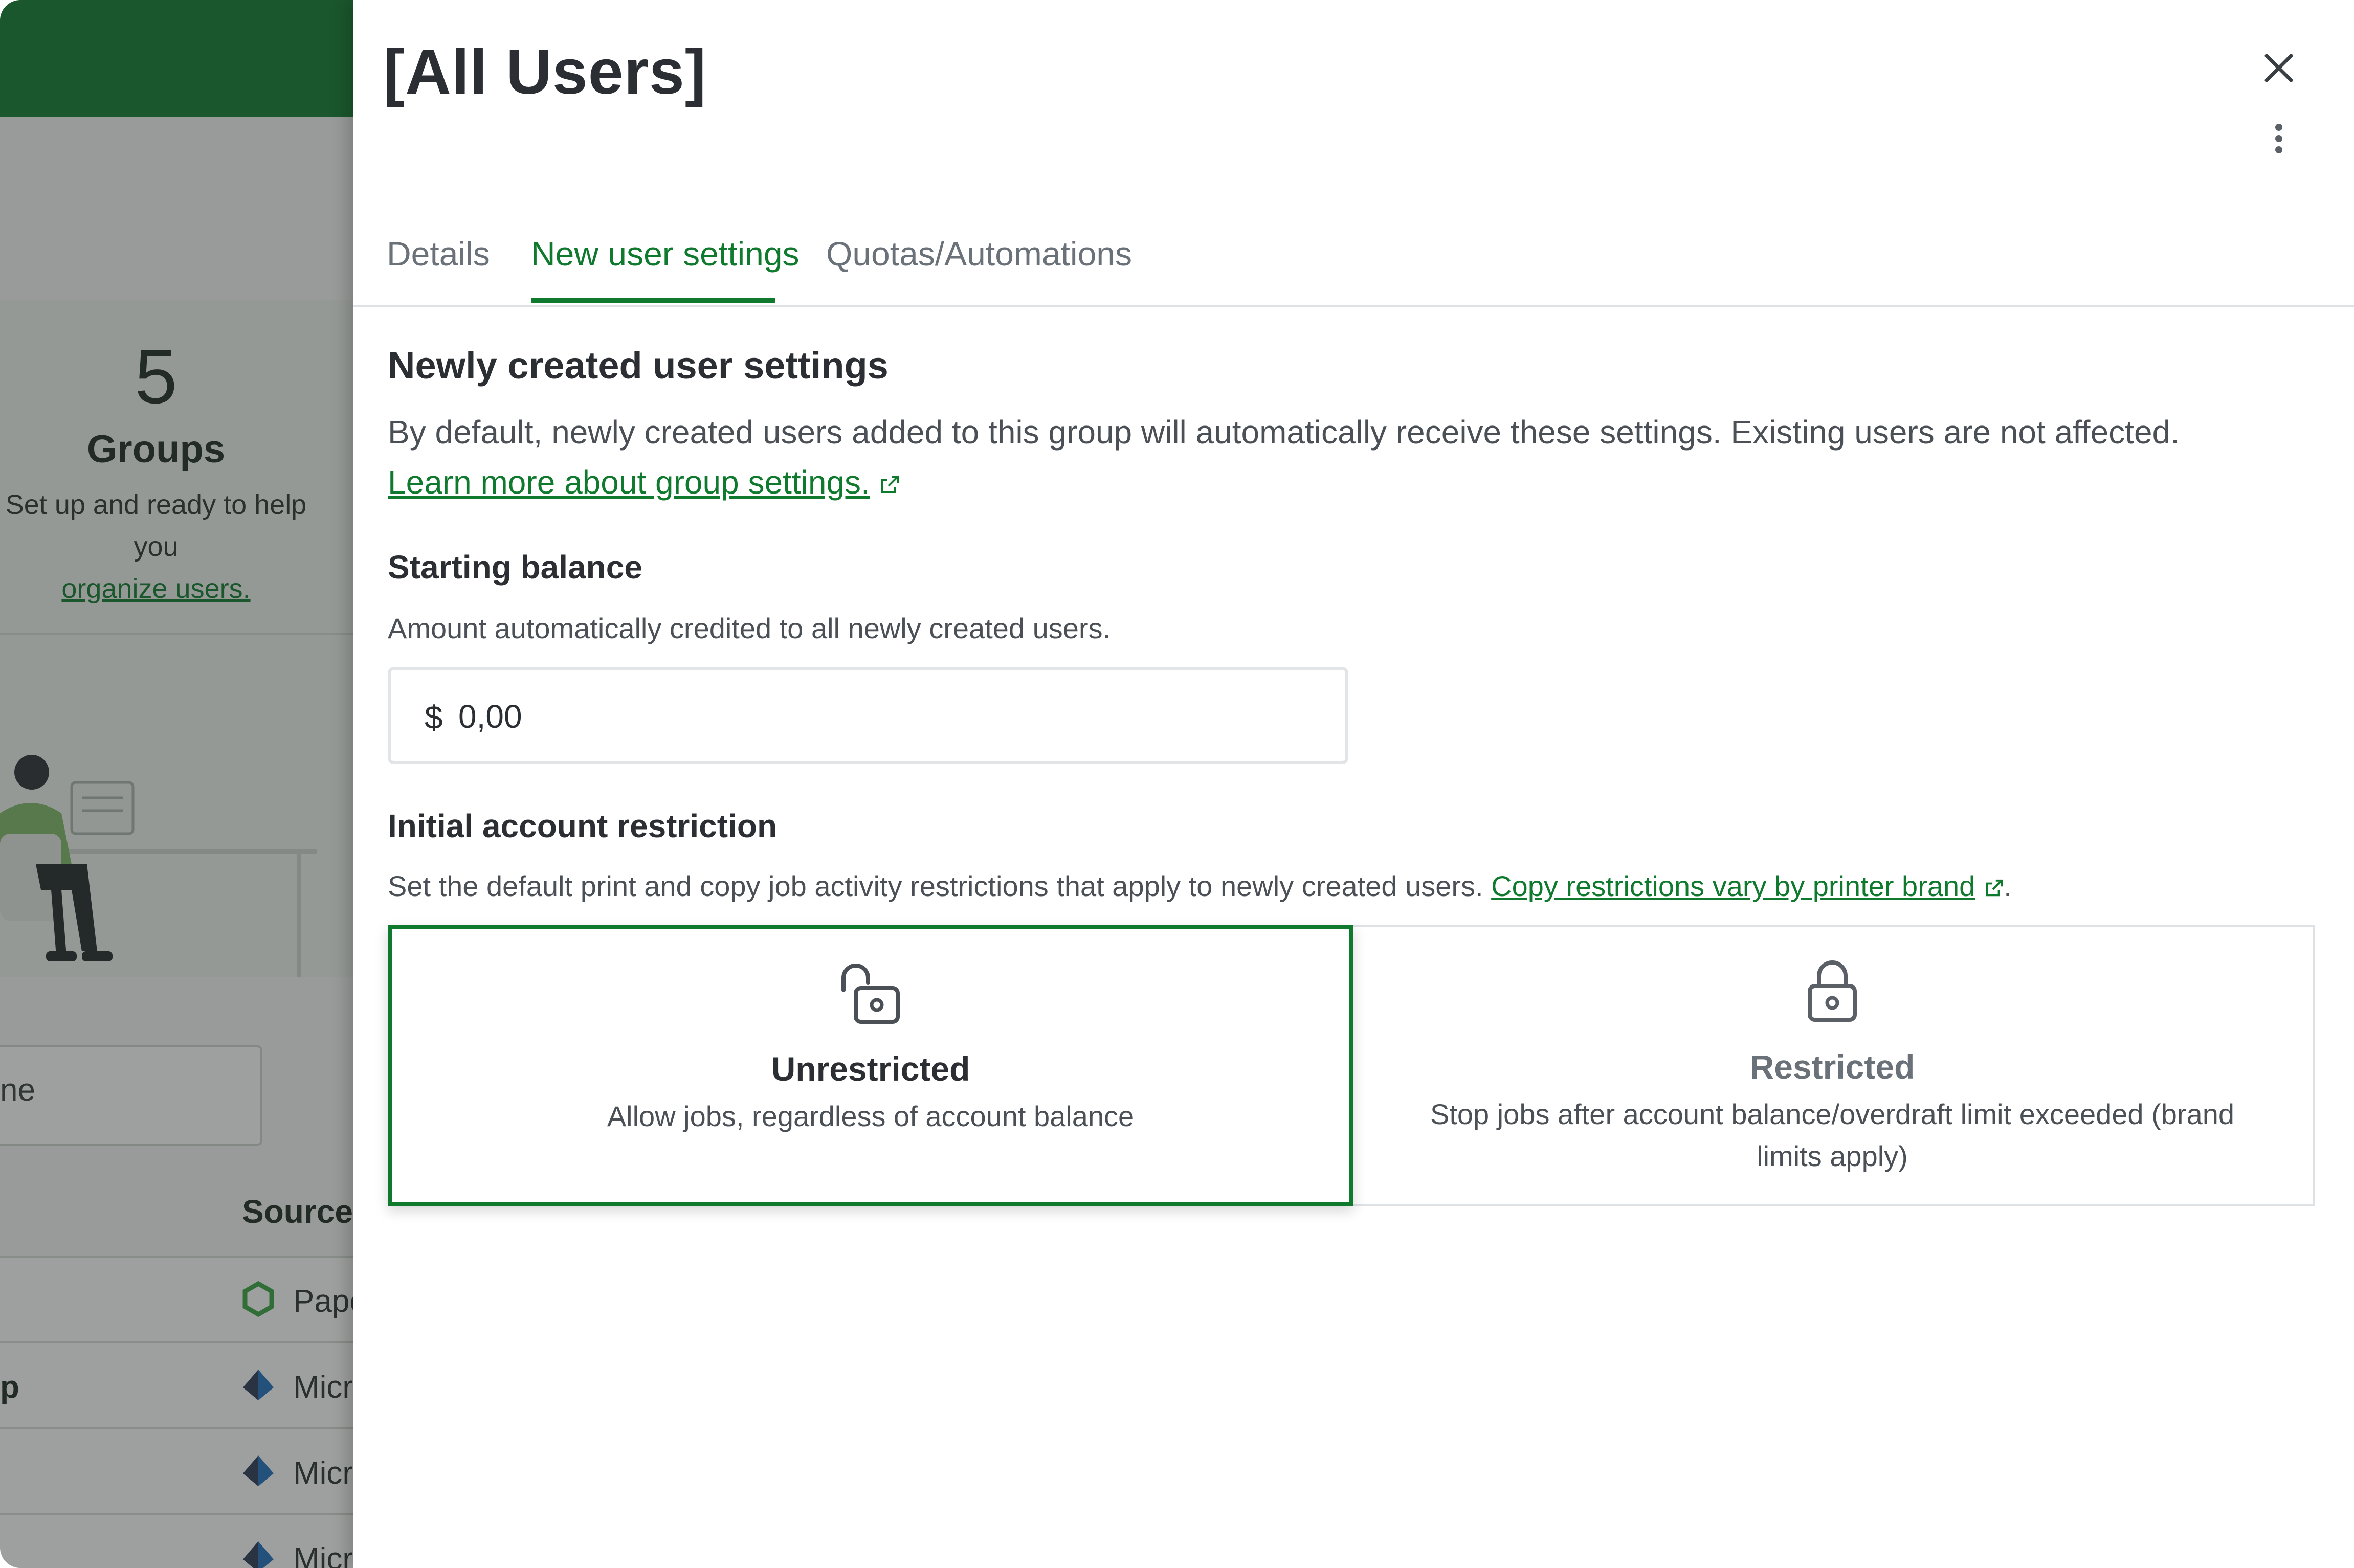 The image size is (2354, 1568). I want to click on close-icon, so click(2278, 68).